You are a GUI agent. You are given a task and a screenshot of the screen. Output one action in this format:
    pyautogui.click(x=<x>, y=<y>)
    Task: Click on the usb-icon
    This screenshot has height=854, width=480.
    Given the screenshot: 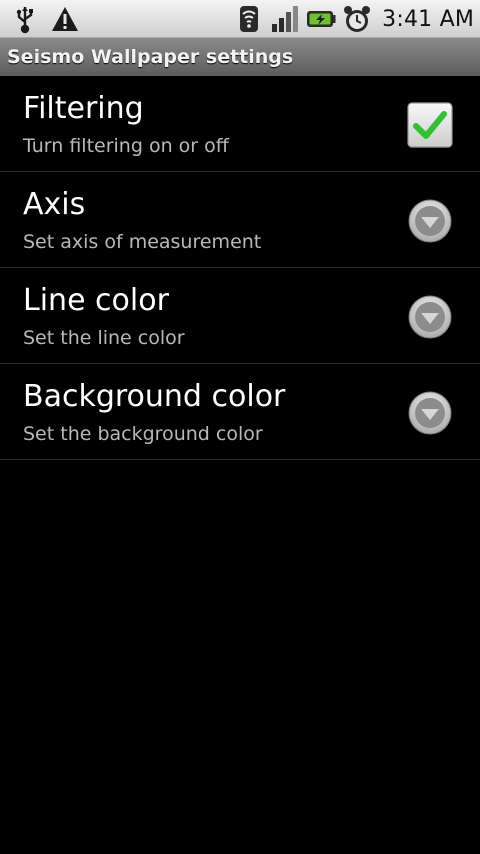 What is the action you would take?
    pyautogui.click(x=24, y=20)
    